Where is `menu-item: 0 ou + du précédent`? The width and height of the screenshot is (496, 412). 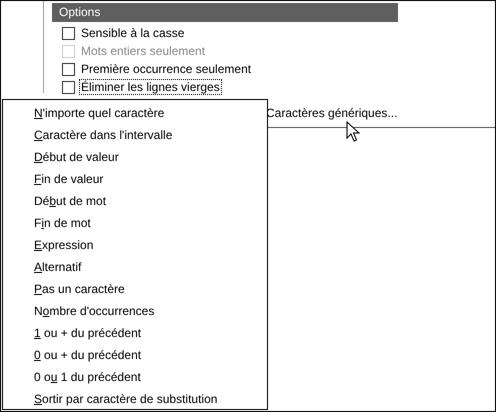
menu-item: 0 ou + du précédent is located at coordinates (135, 355).